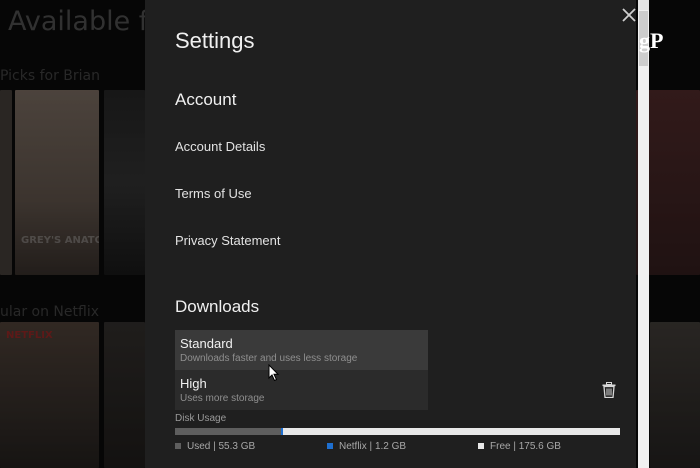 The image size is (700, 468). What do you see at coordinates (206, 99) in the screenshot?
I see `account-heading: Account` at bounding box center [206, 99].